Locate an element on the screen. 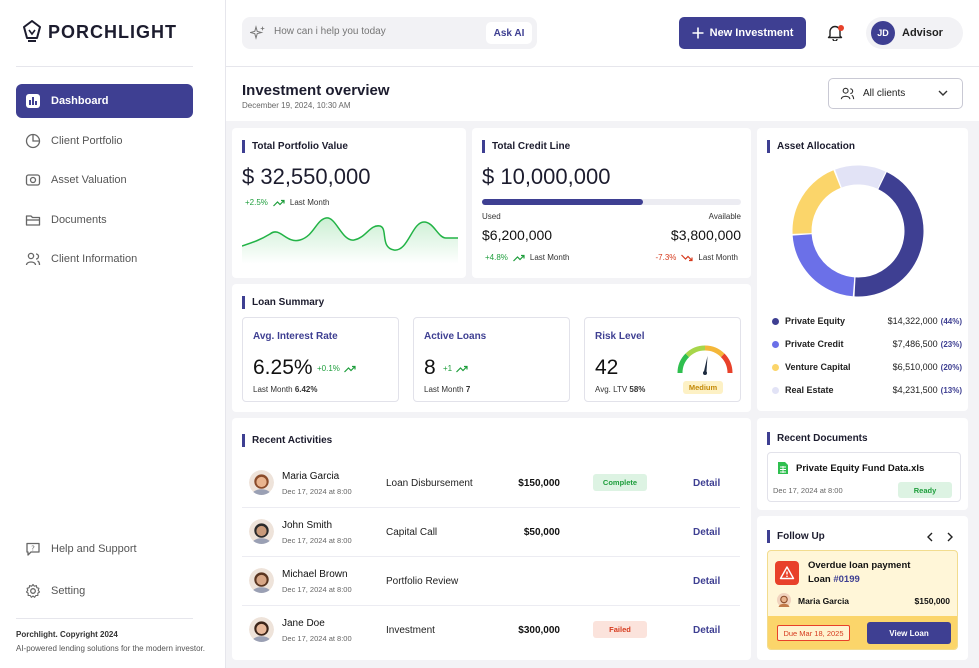 The width and height of the screenshot is (979, 668). activity-name: Michael Brown is located at coordinates (315, 574).